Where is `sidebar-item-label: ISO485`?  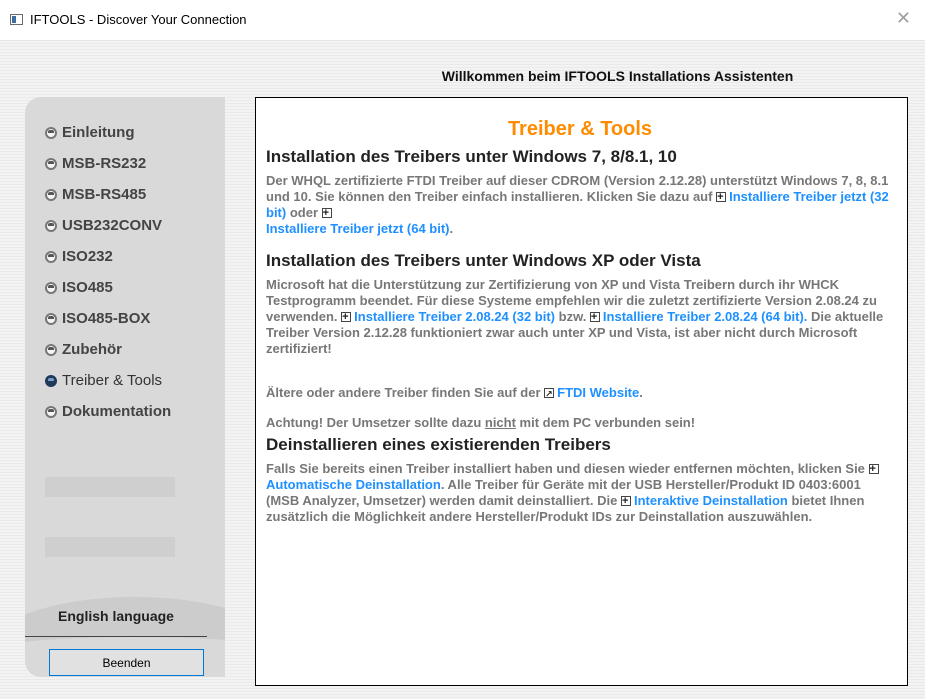 sidebar-item-label: ISO485 is located at coordinates (87, 287).